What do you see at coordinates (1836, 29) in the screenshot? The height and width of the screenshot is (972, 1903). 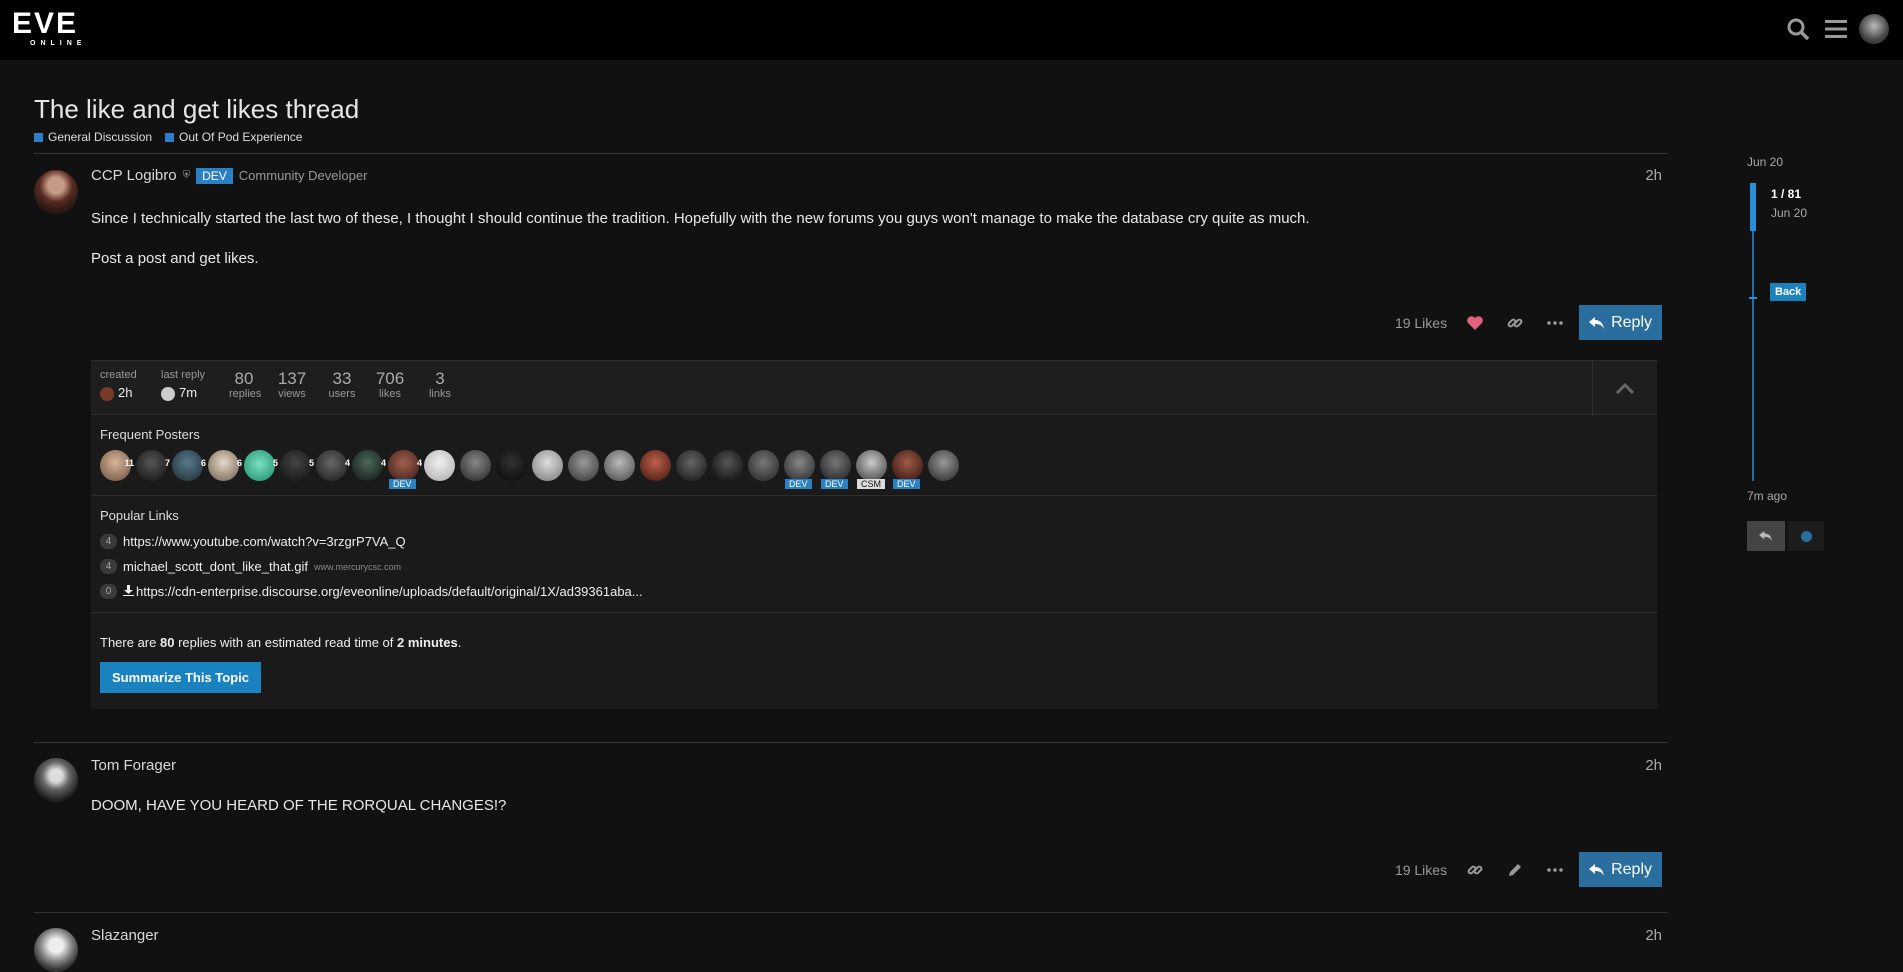 I see `hamburger-menu-icon` at bounding box center [1836, 29].